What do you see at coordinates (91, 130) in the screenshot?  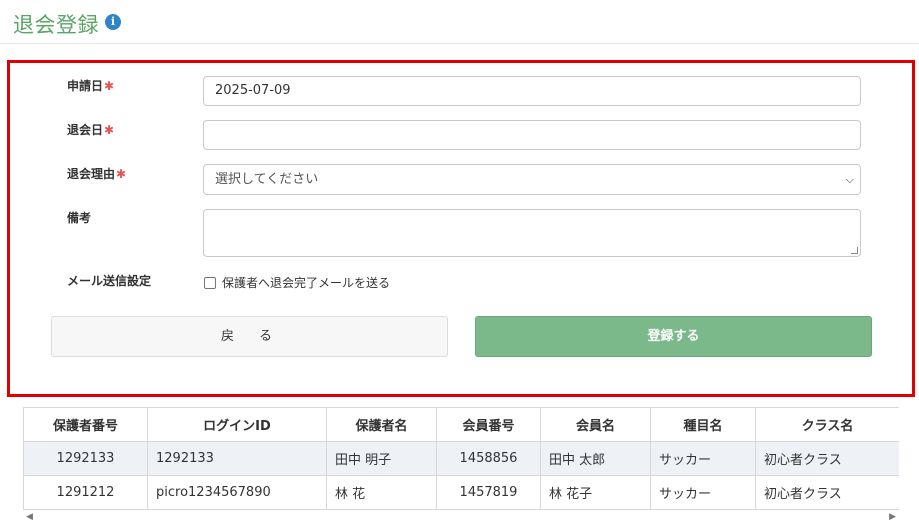 I see `withdrawal-date-label: 退会日✱` at bounding box center [91, 130].